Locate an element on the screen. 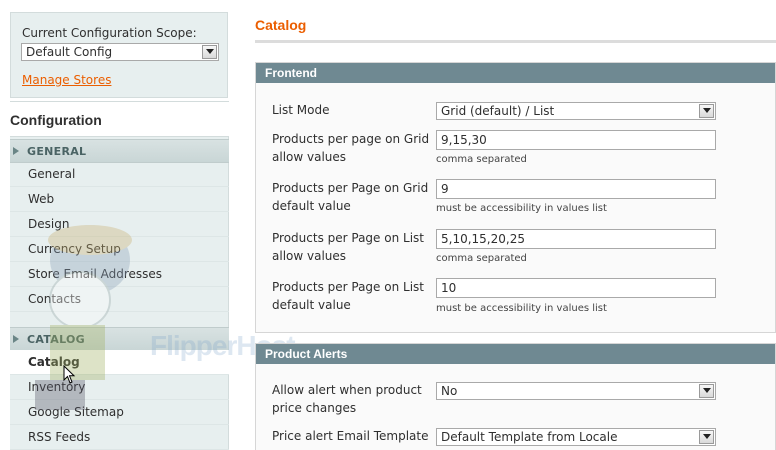 This screenshot has width=776, height=450. allow-price-alert-value: No is located at coordinates (449, 391).